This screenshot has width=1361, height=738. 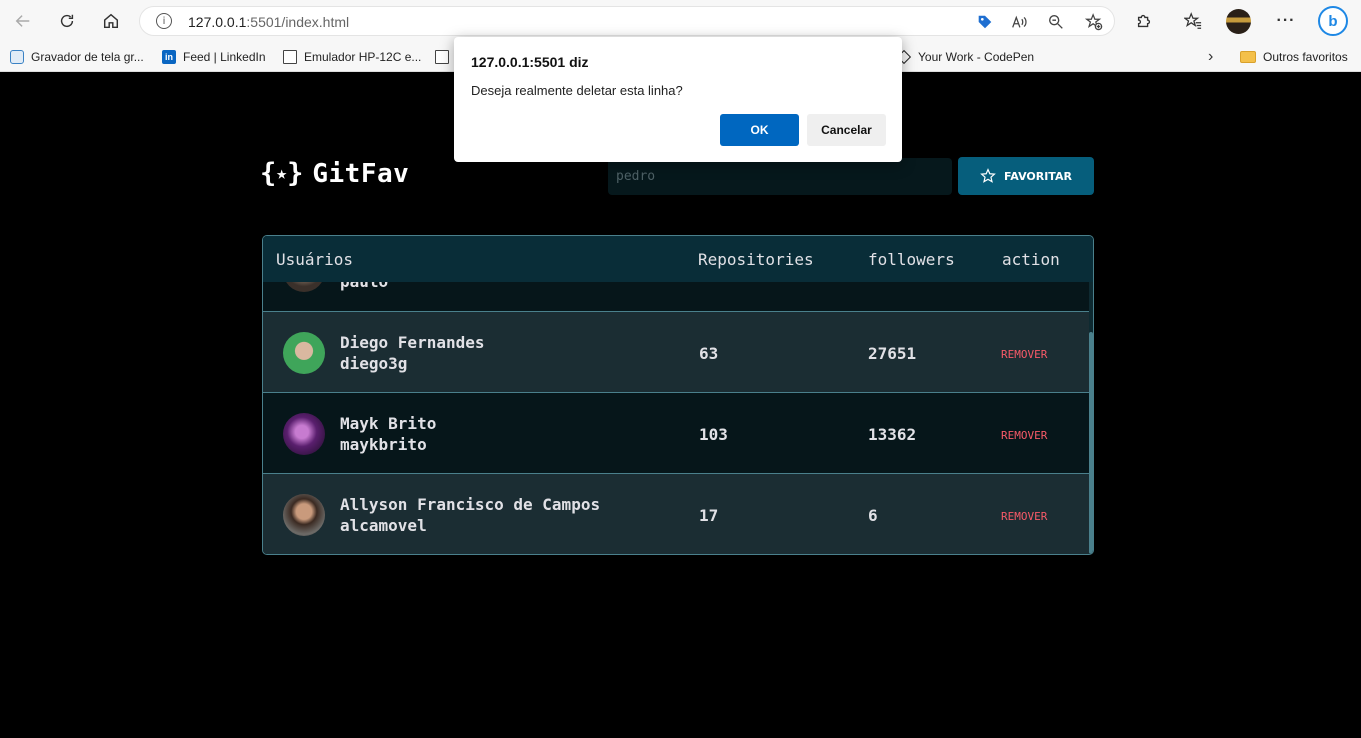 What do you see at coordinates (17, 57) in the screenshot?
I see `screen-recorder-icon` at bounding box center [17, 57].